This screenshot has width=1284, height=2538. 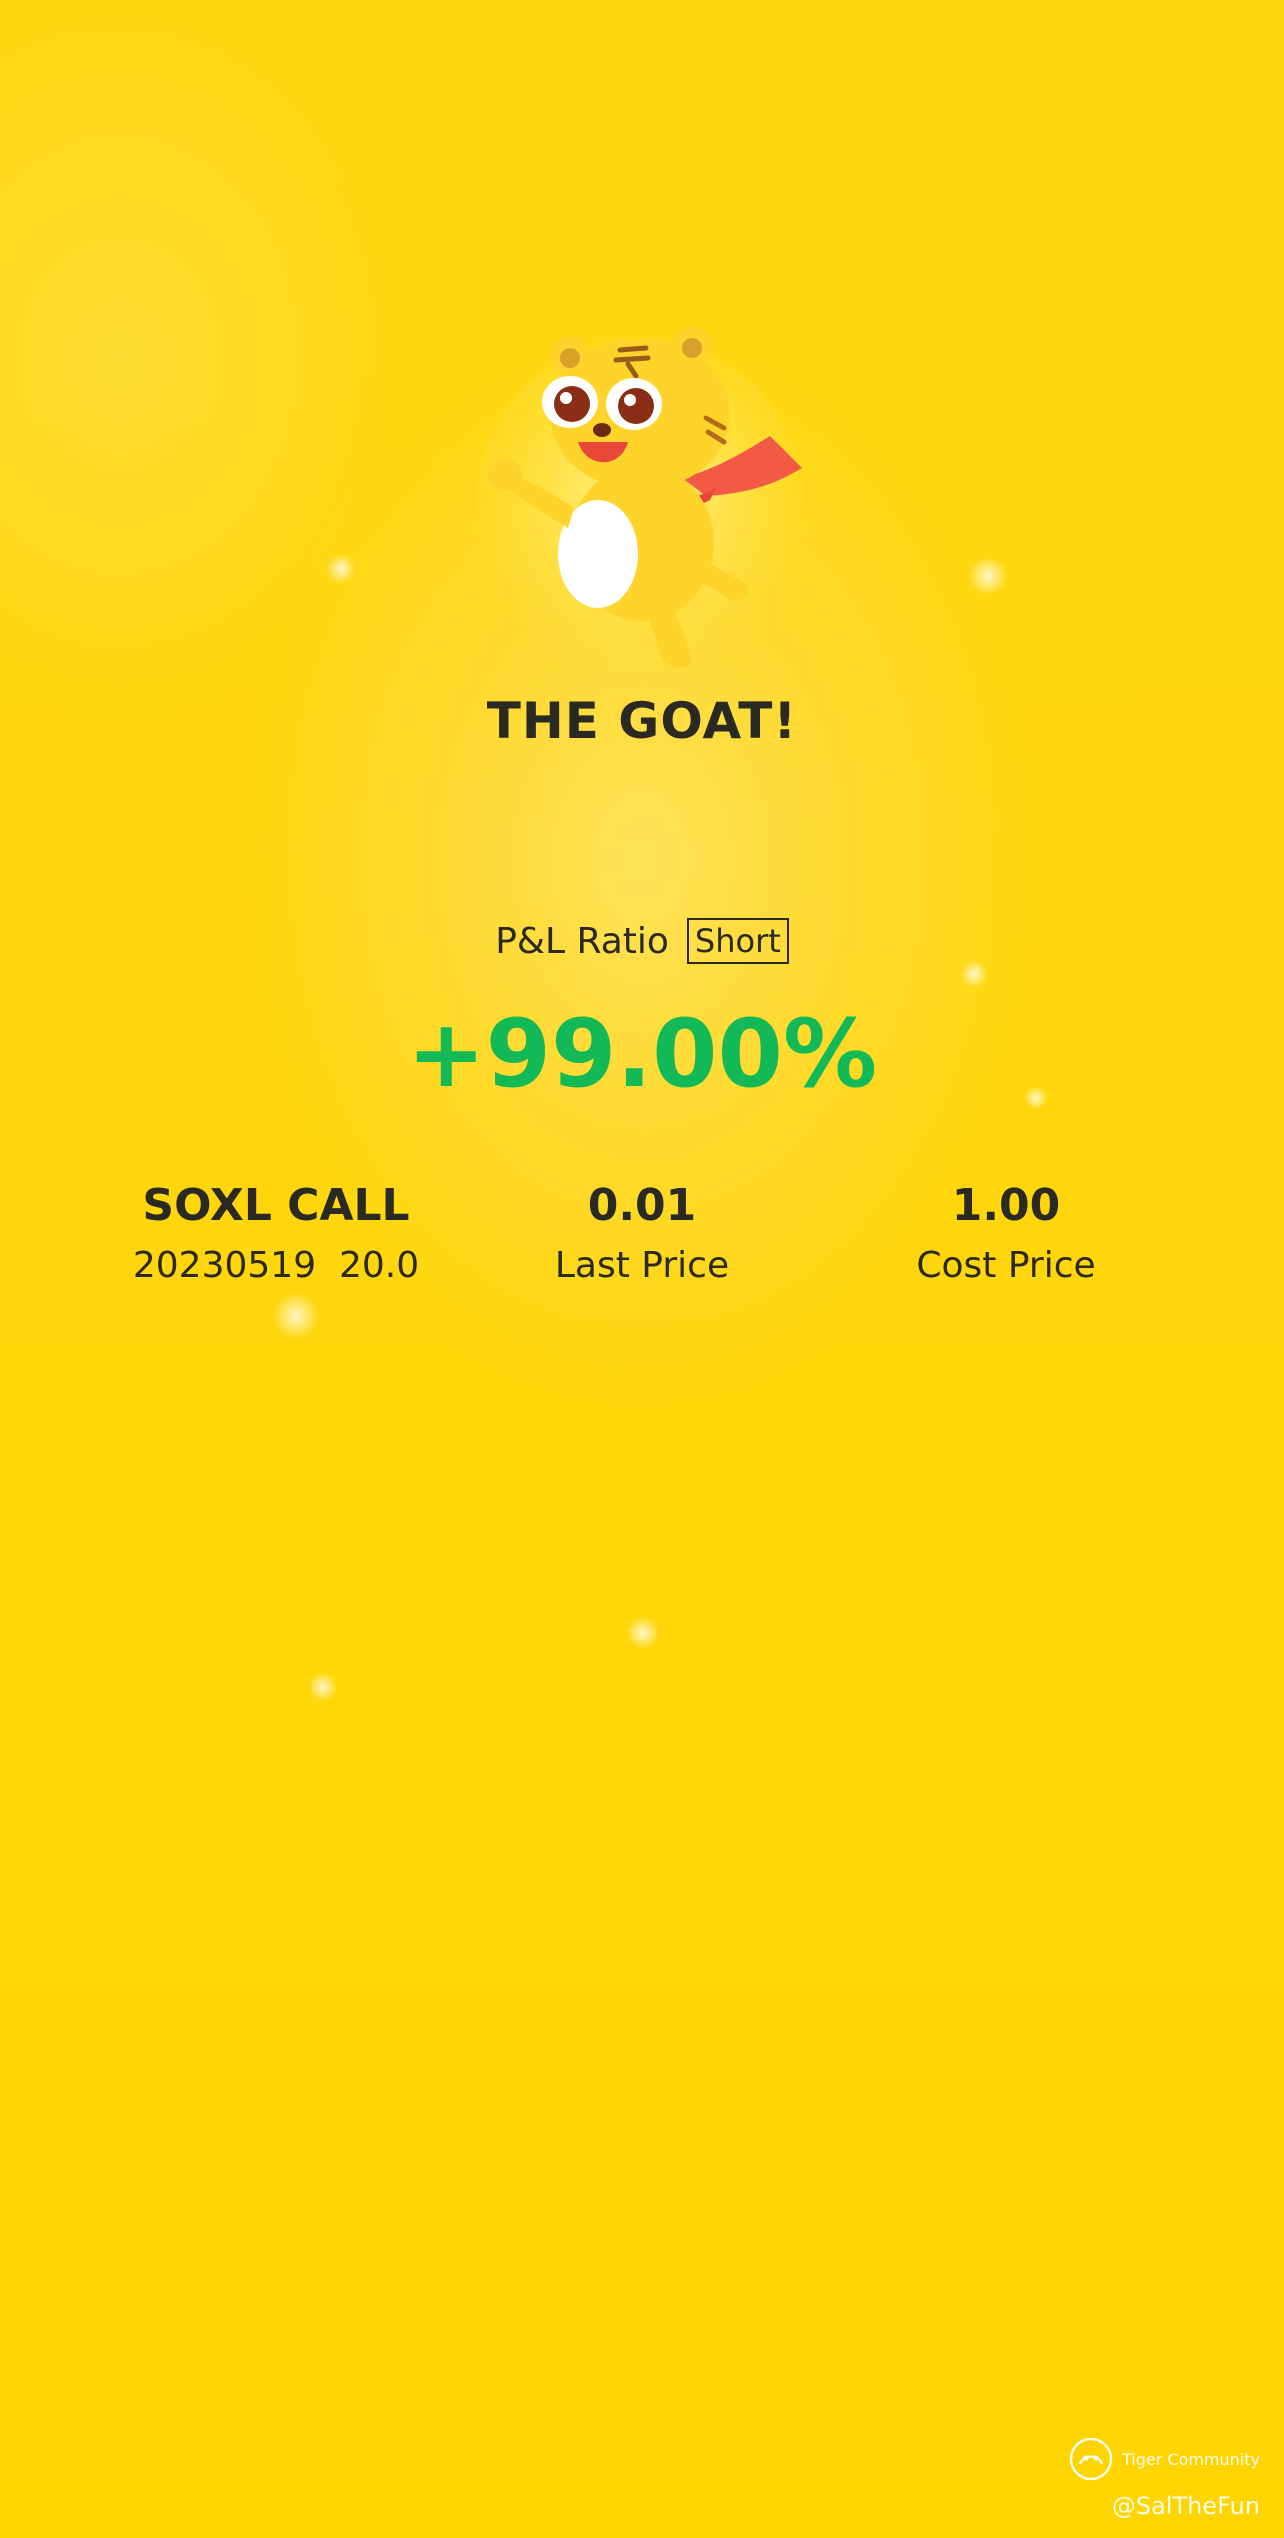 I want to click on cost-price-label: Cost Price, so click(x=1006, y=1265).